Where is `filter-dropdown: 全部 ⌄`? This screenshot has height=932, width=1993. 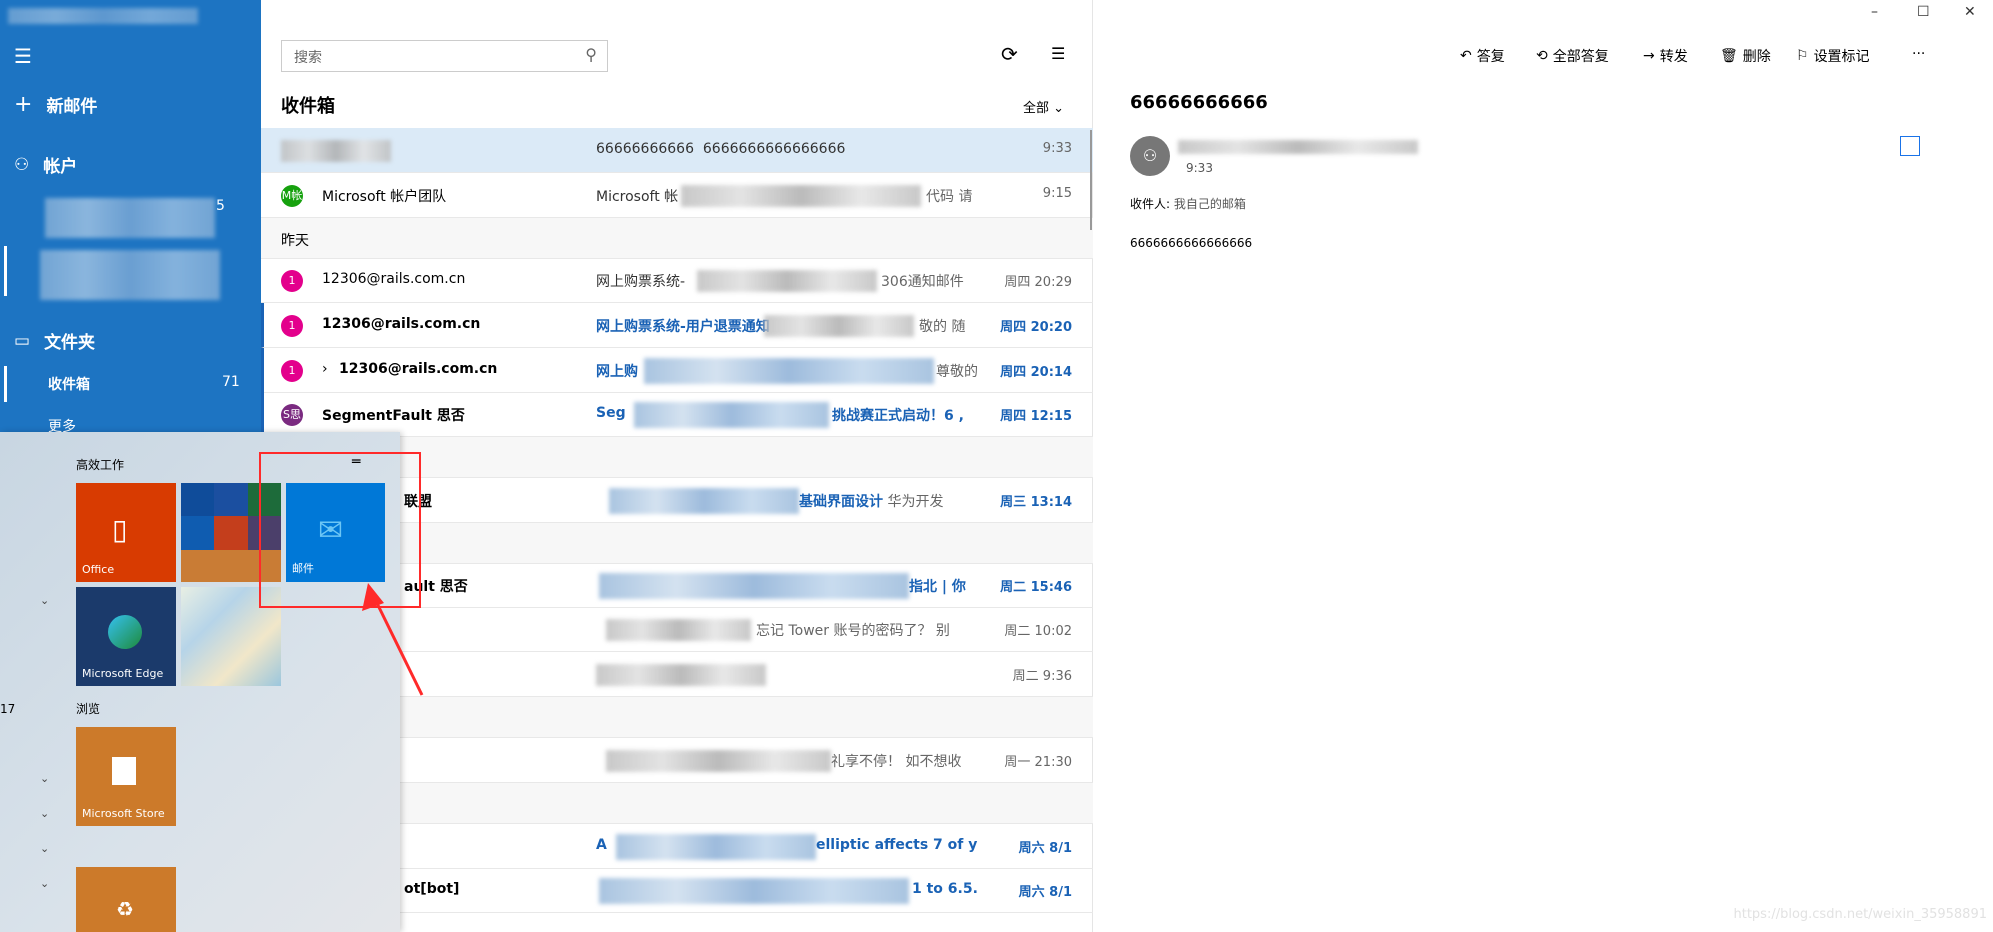 filter-dropdown: 全部 ⌄ is located at coordinates (1043, 106).